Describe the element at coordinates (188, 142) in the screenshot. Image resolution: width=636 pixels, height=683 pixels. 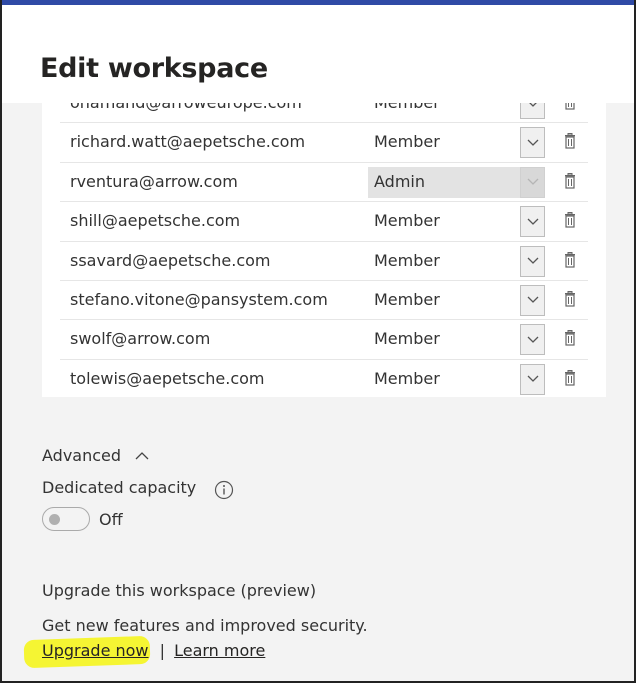
I see `member-email: richard.watt@aepetsche.com` at that location.